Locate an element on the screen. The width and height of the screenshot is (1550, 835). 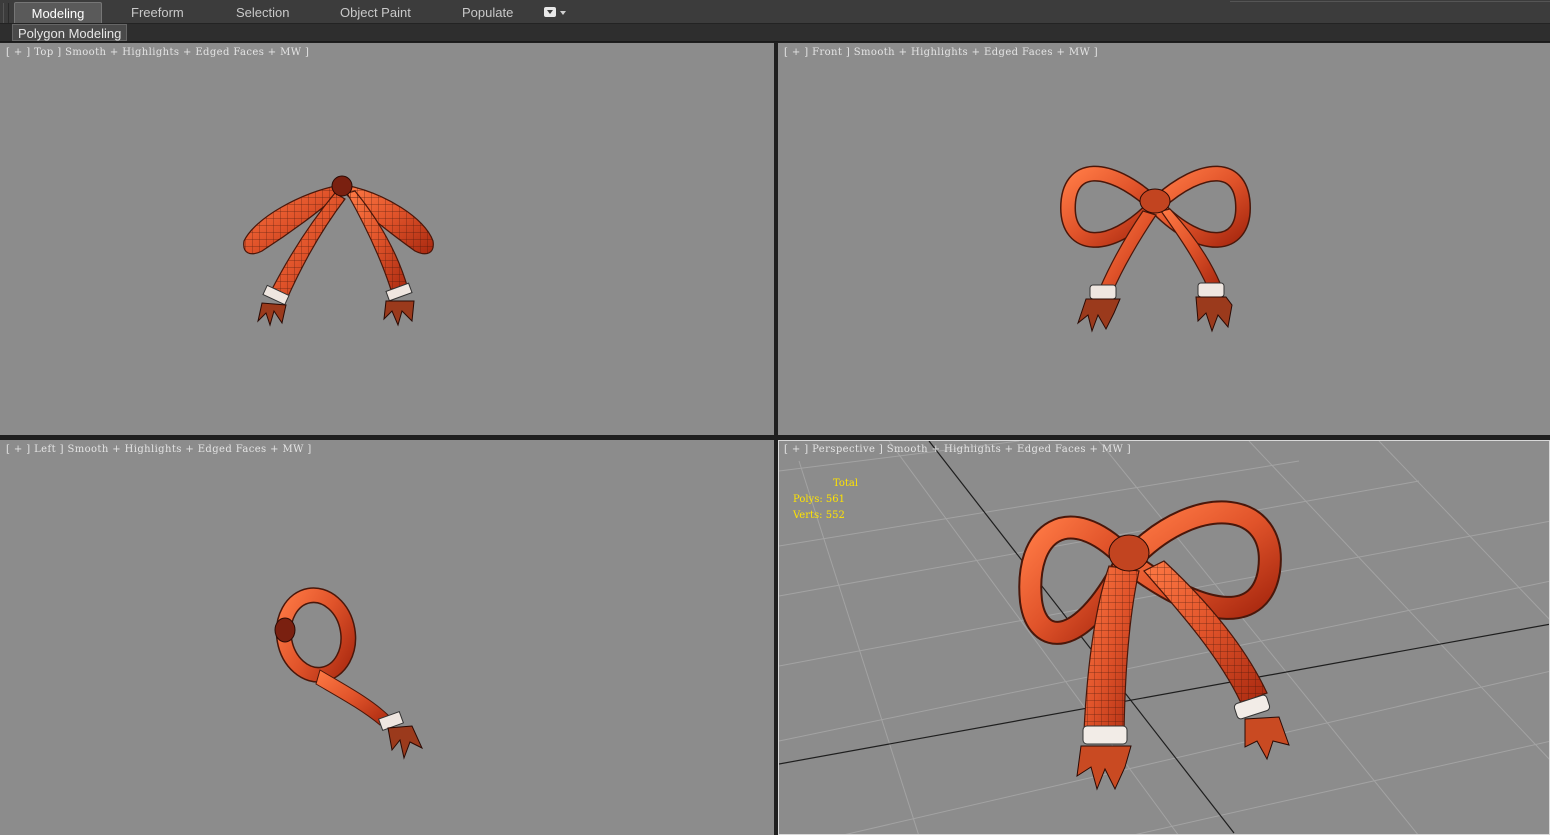
divider is located at coordinates (1390, 1).